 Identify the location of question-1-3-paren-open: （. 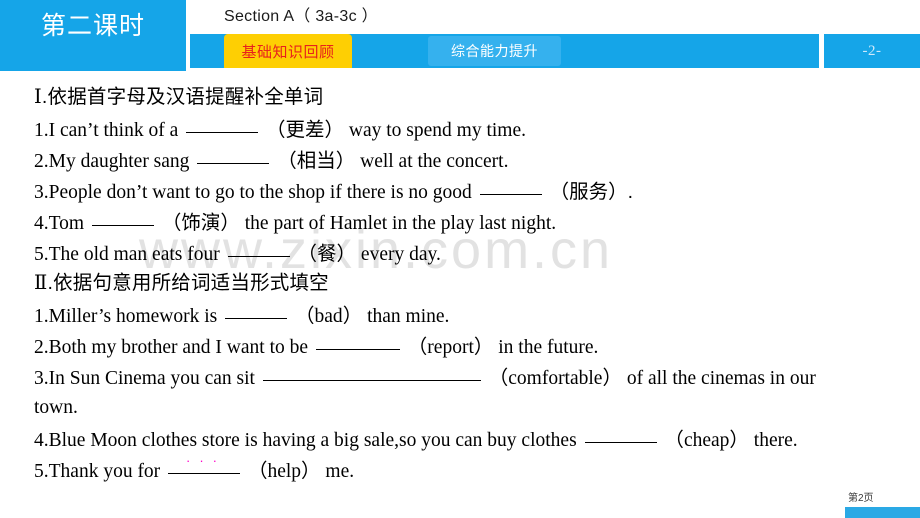
(559, 192).